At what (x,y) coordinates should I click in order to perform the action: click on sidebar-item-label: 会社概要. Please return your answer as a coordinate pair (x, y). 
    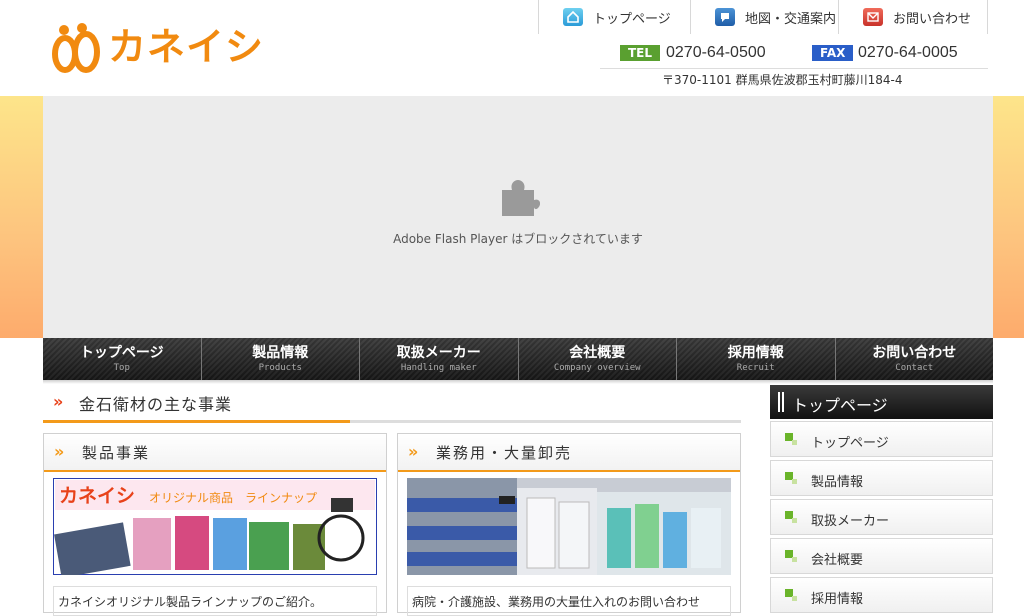
    Looking at the image, I should click on (837, 560).